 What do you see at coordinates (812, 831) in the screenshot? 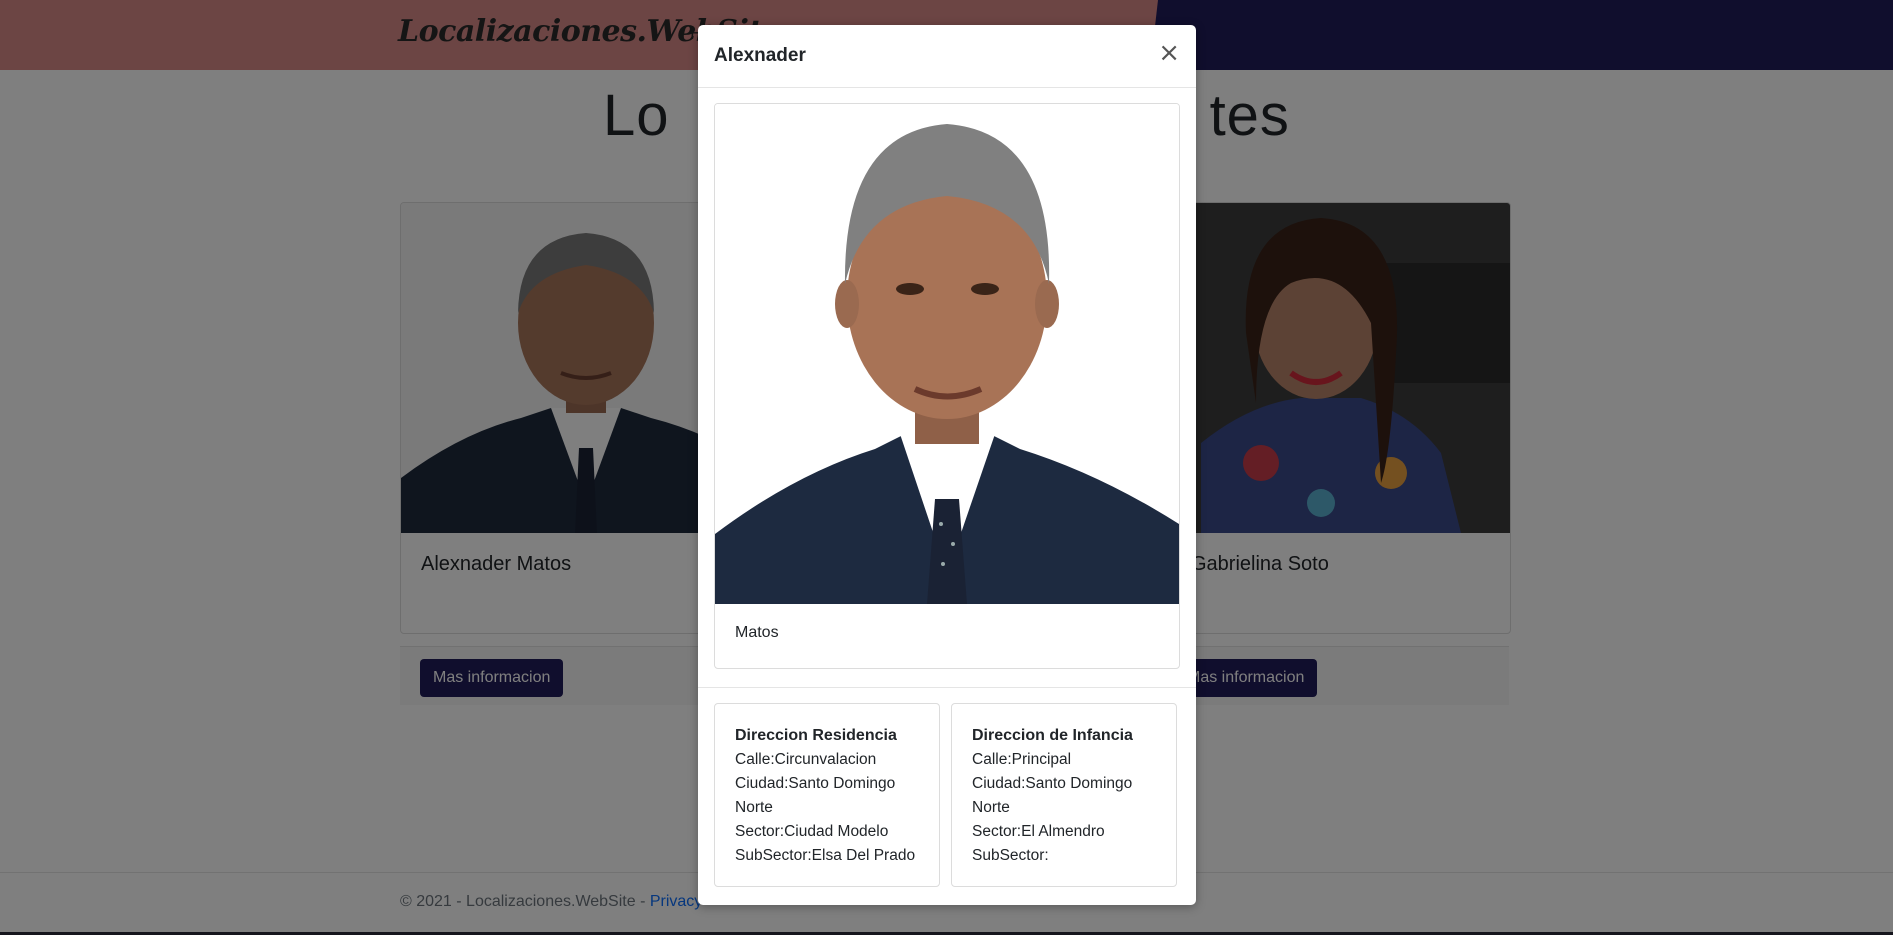
I see `address-sector: Sector:Ciudad Modelo` at bounding box center [812, 831].